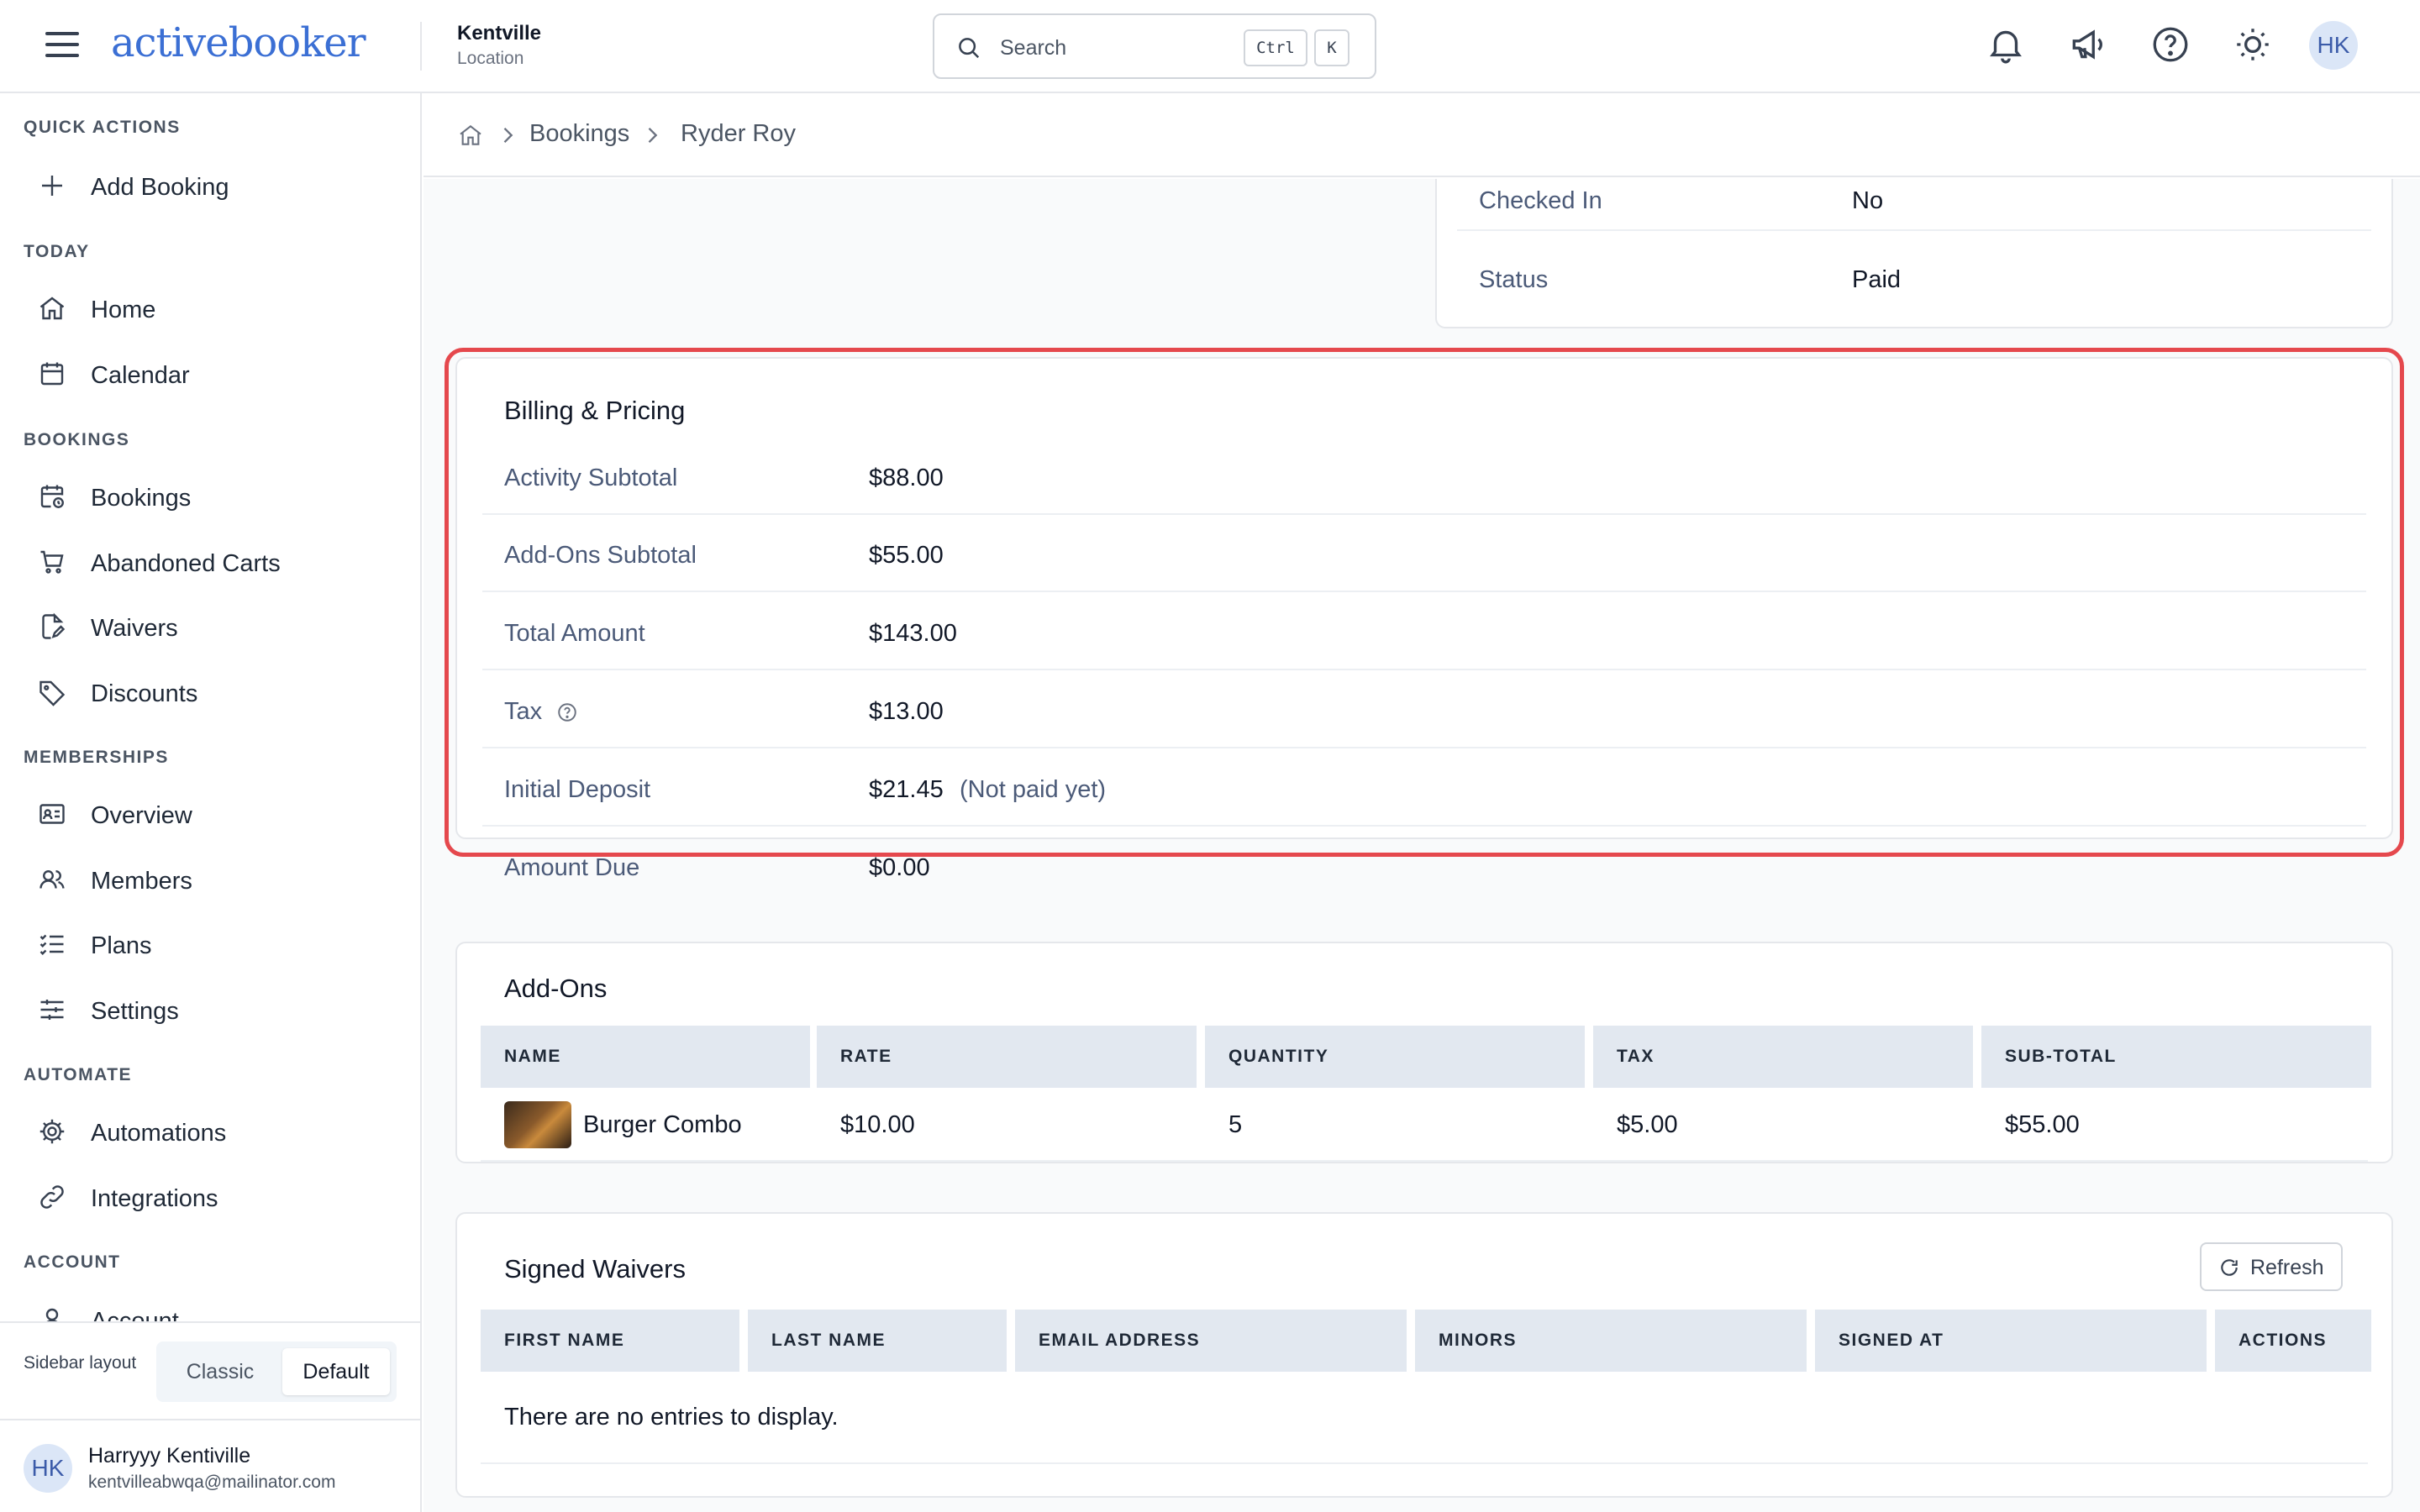  Describe the element at coordinates (537, 1124) in the screenshot. I see `burger-thumbnail` at that location.